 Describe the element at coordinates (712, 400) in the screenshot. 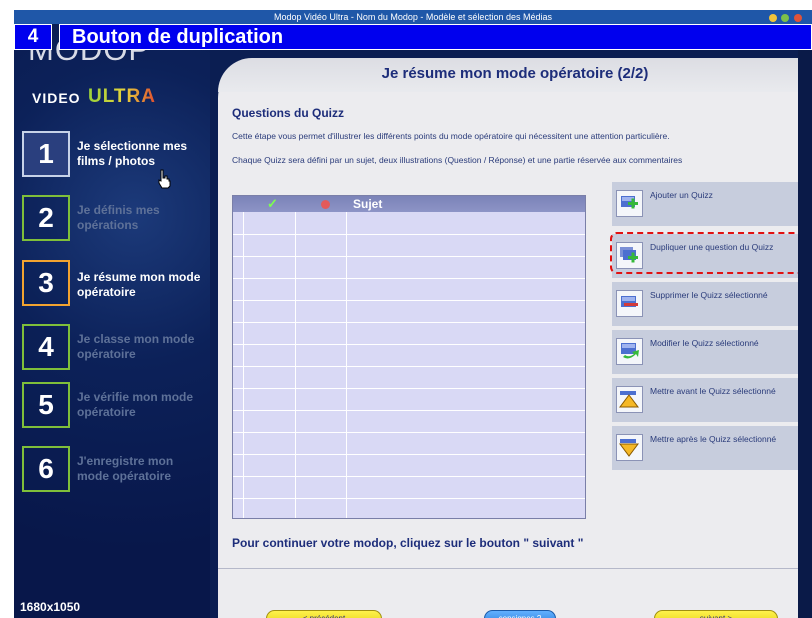

I see `move-up-button: Mettre avant le Quizz sélectionné` at that location.